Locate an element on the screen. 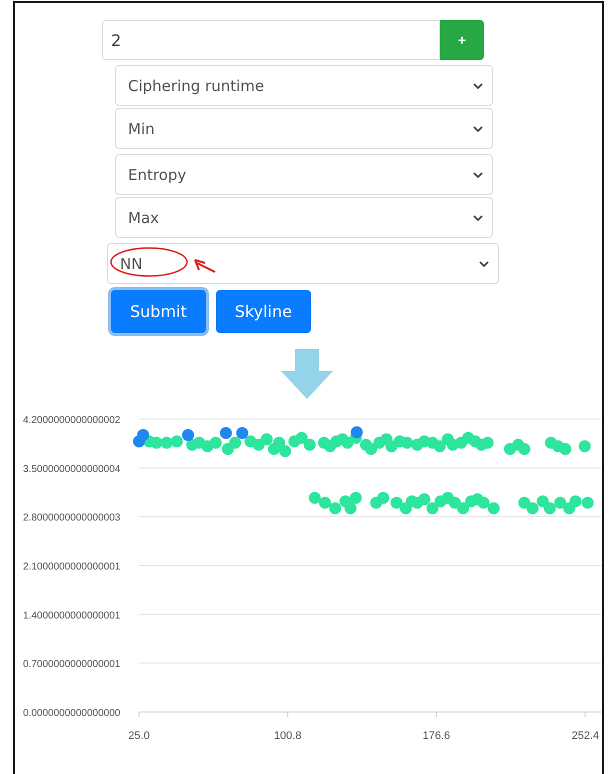  axis-label: 176.6 is located at coordinates (436, 736).